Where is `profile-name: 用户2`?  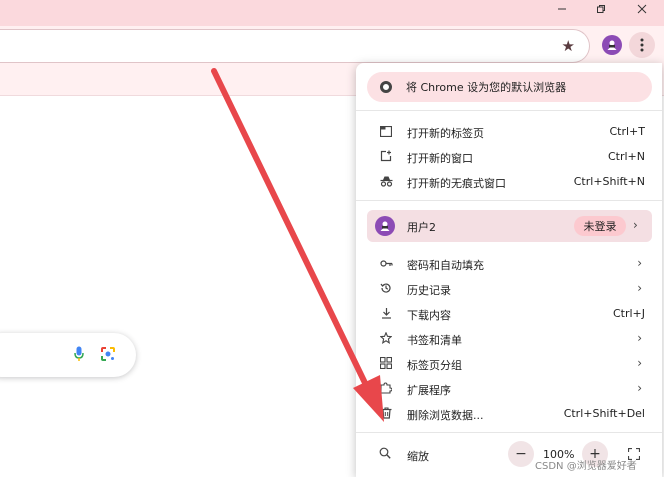
profile-name: 用户2 is located at coordinates (421, 227).